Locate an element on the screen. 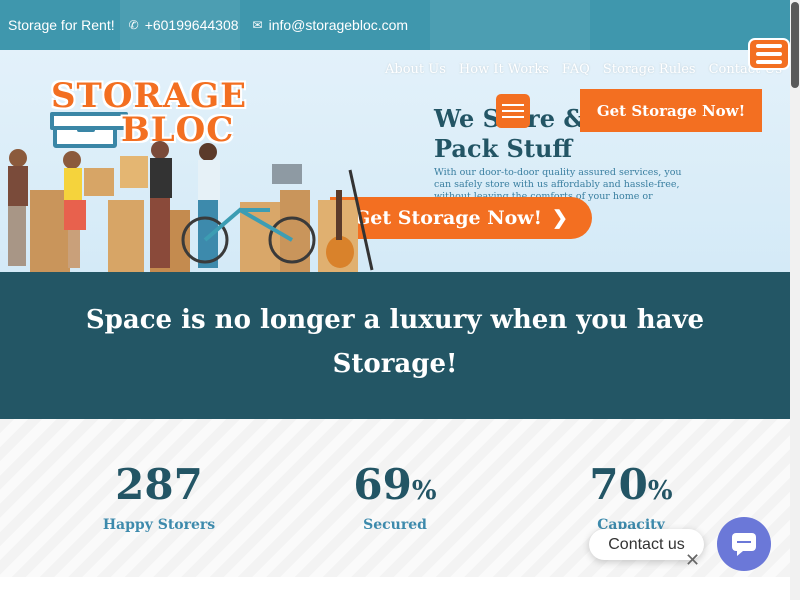  chat-bubble-icon is located at coordinates (744, 544).